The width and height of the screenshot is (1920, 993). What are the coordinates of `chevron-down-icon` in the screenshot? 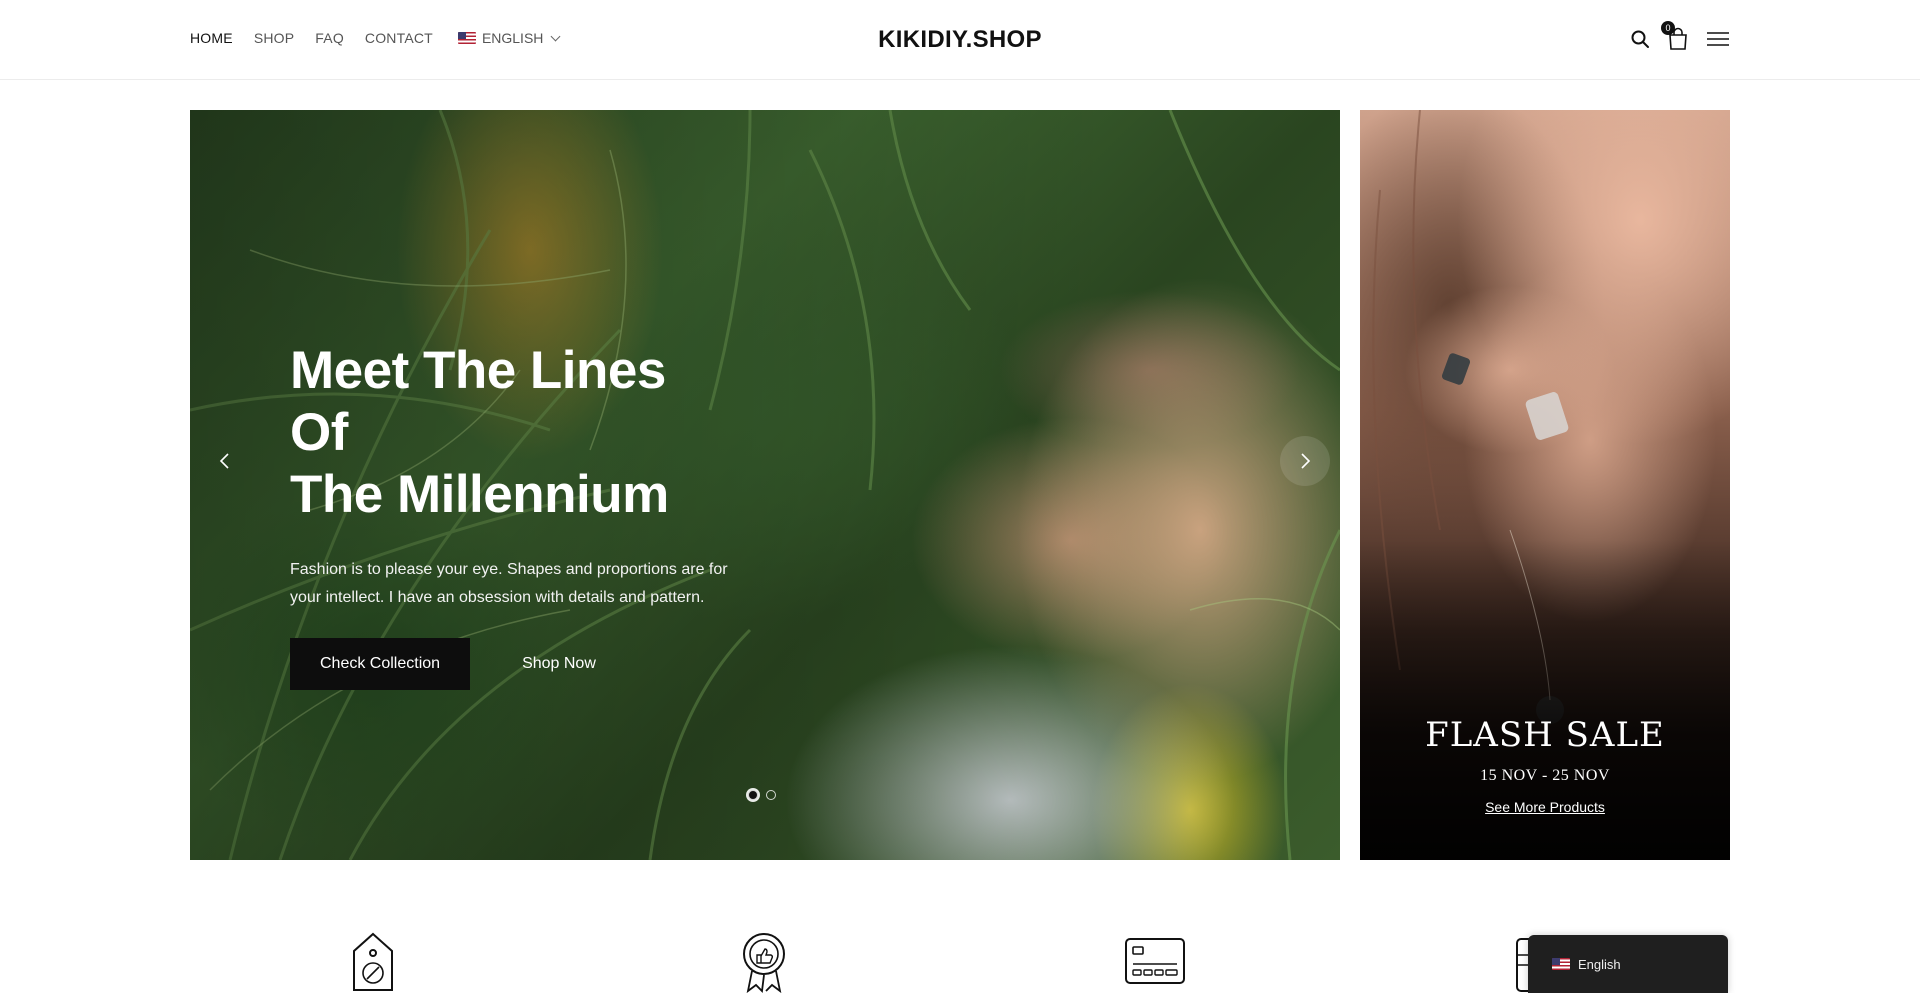 It's located at (555, 36).